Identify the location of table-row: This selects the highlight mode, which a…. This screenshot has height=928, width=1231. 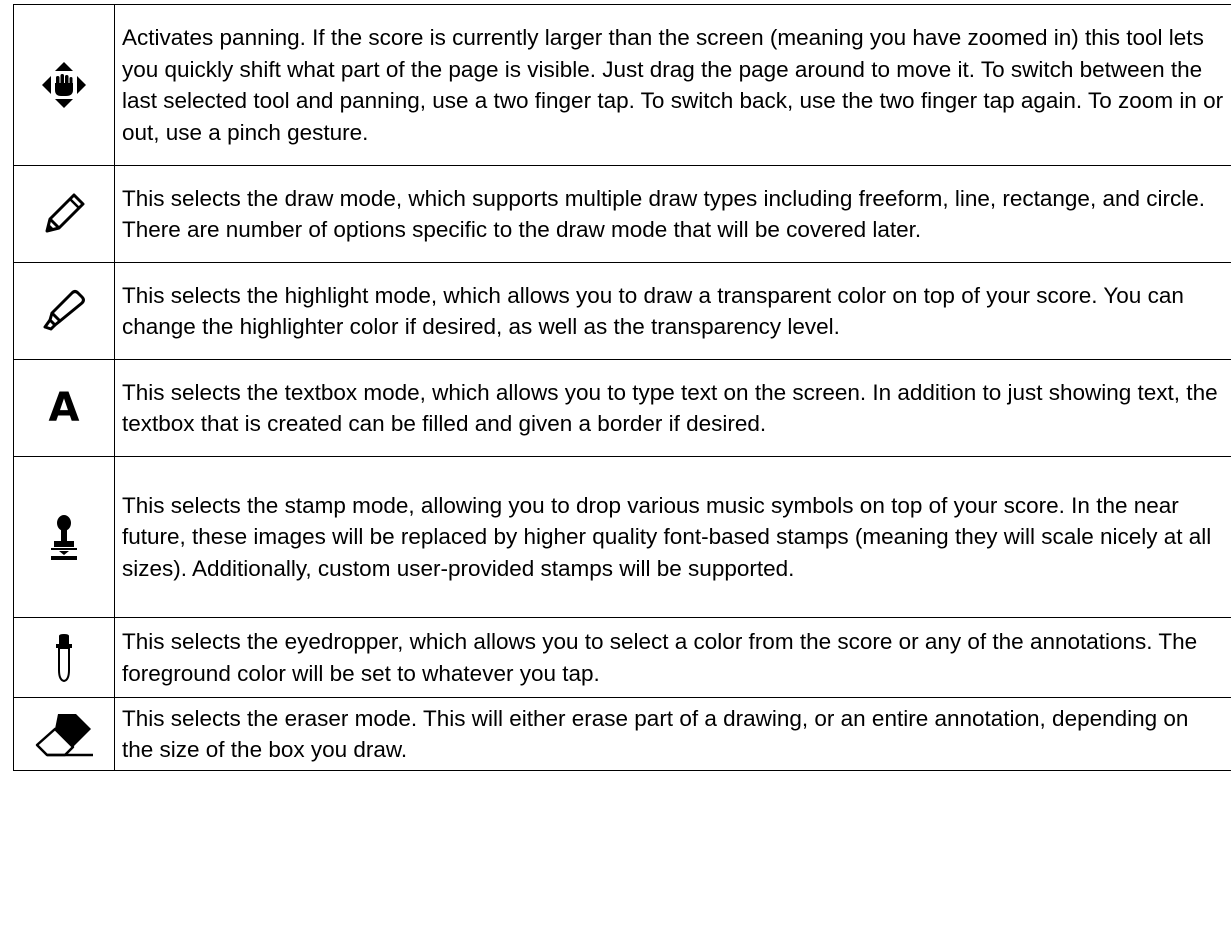
(622, 311).